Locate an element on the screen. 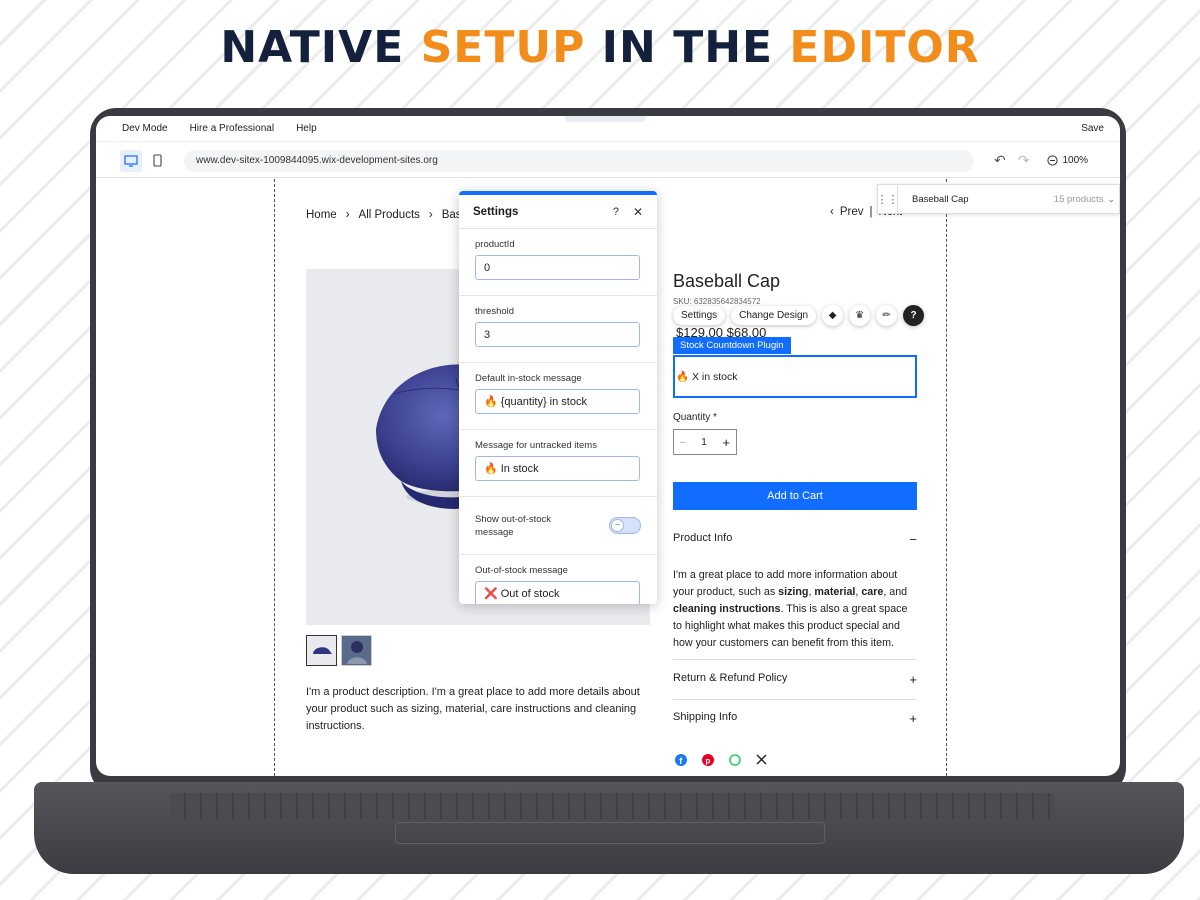  breadcrumb: Home › All Products › Base is located at coordinates (387, 215).